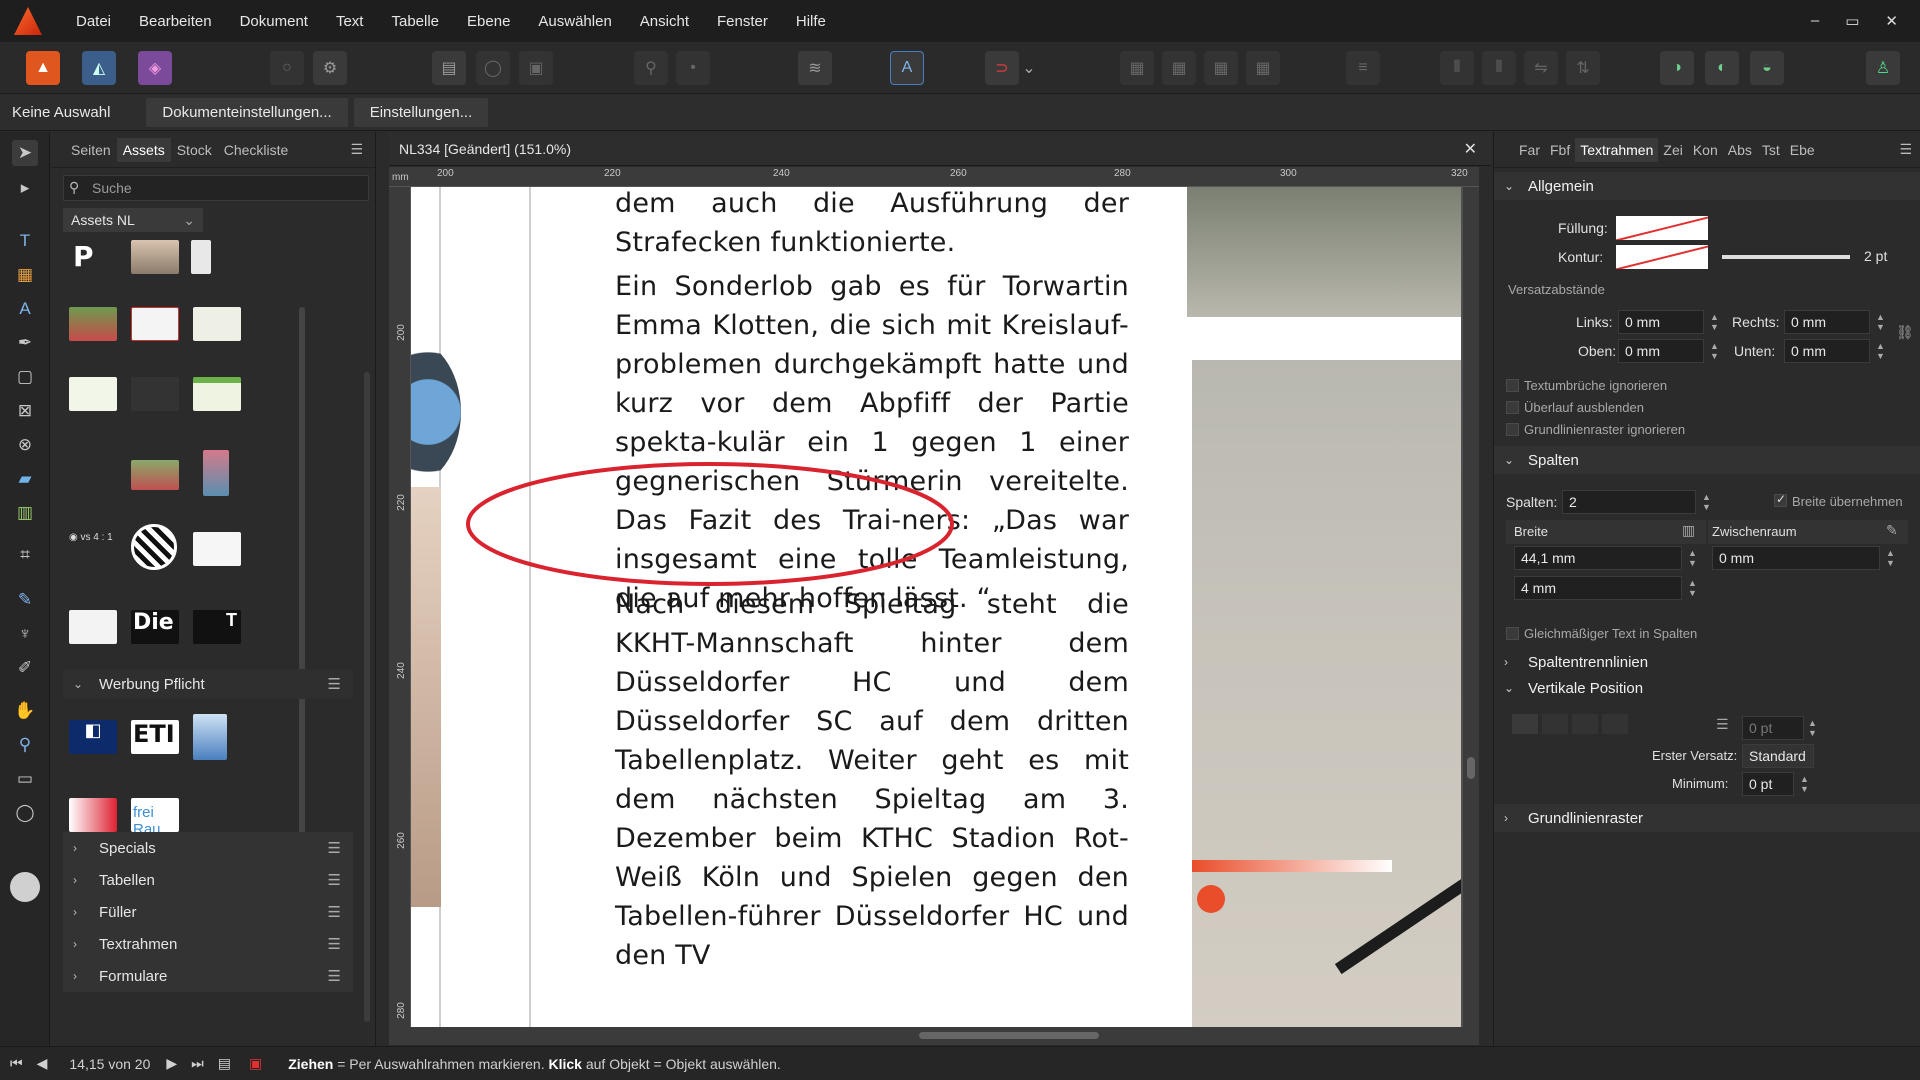  Describe the element at coordinates (154, 547) in the screenshot. I see `asset-thumb-club-logo` at that location.